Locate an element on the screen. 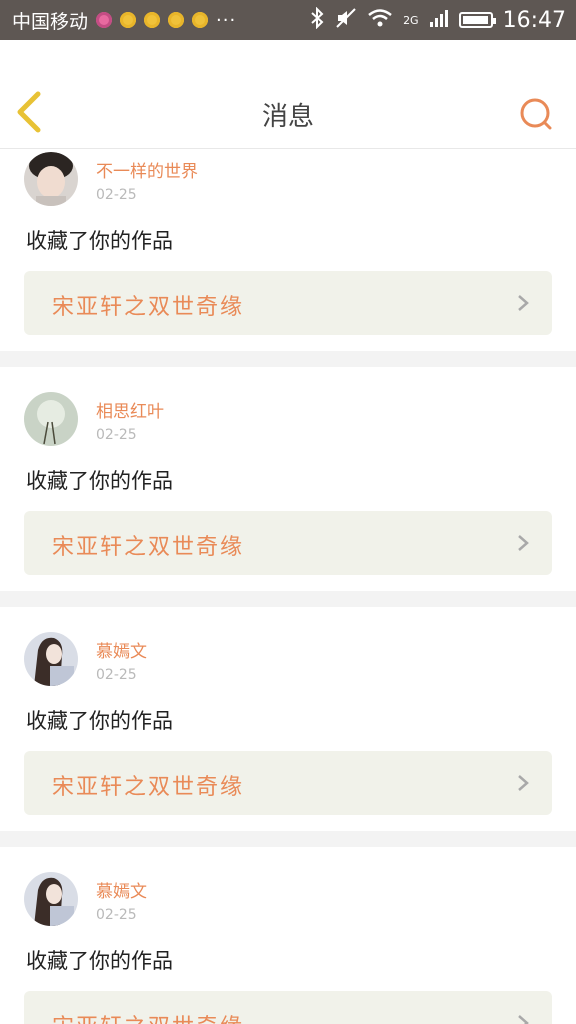 The image size is (576, 1024). sender-name: 不一样的世界 is located at coordinates (147, 169).